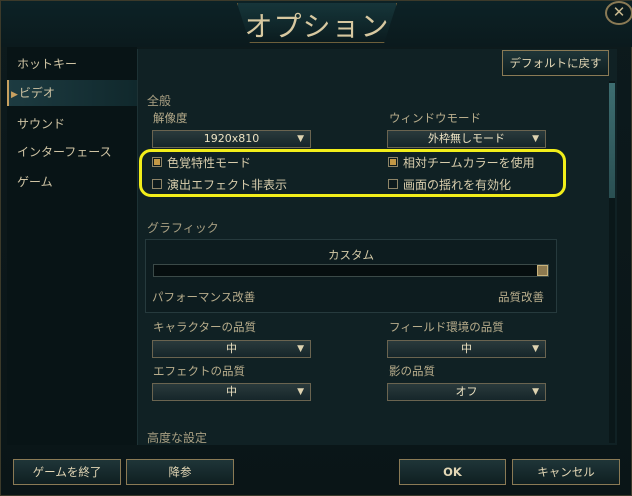 The width and height of the screenshot is (632, 496). What do you see at coordinates (204, 297) in the screenshot?
I see `slider-min-label: パフォーマンス改善` at bounding box center [204, 297].